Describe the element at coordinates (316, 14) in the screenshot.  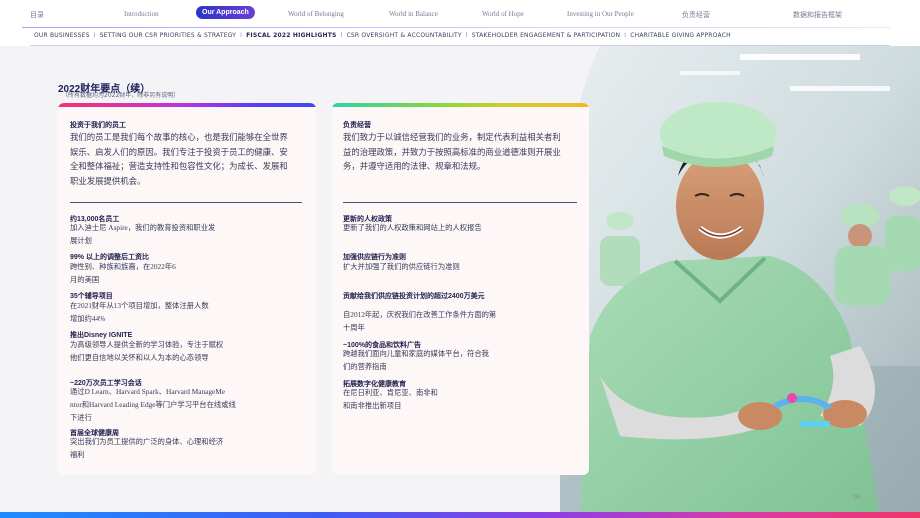
I see `nav-item-world-of-belonging: World of Belonging` at that location.